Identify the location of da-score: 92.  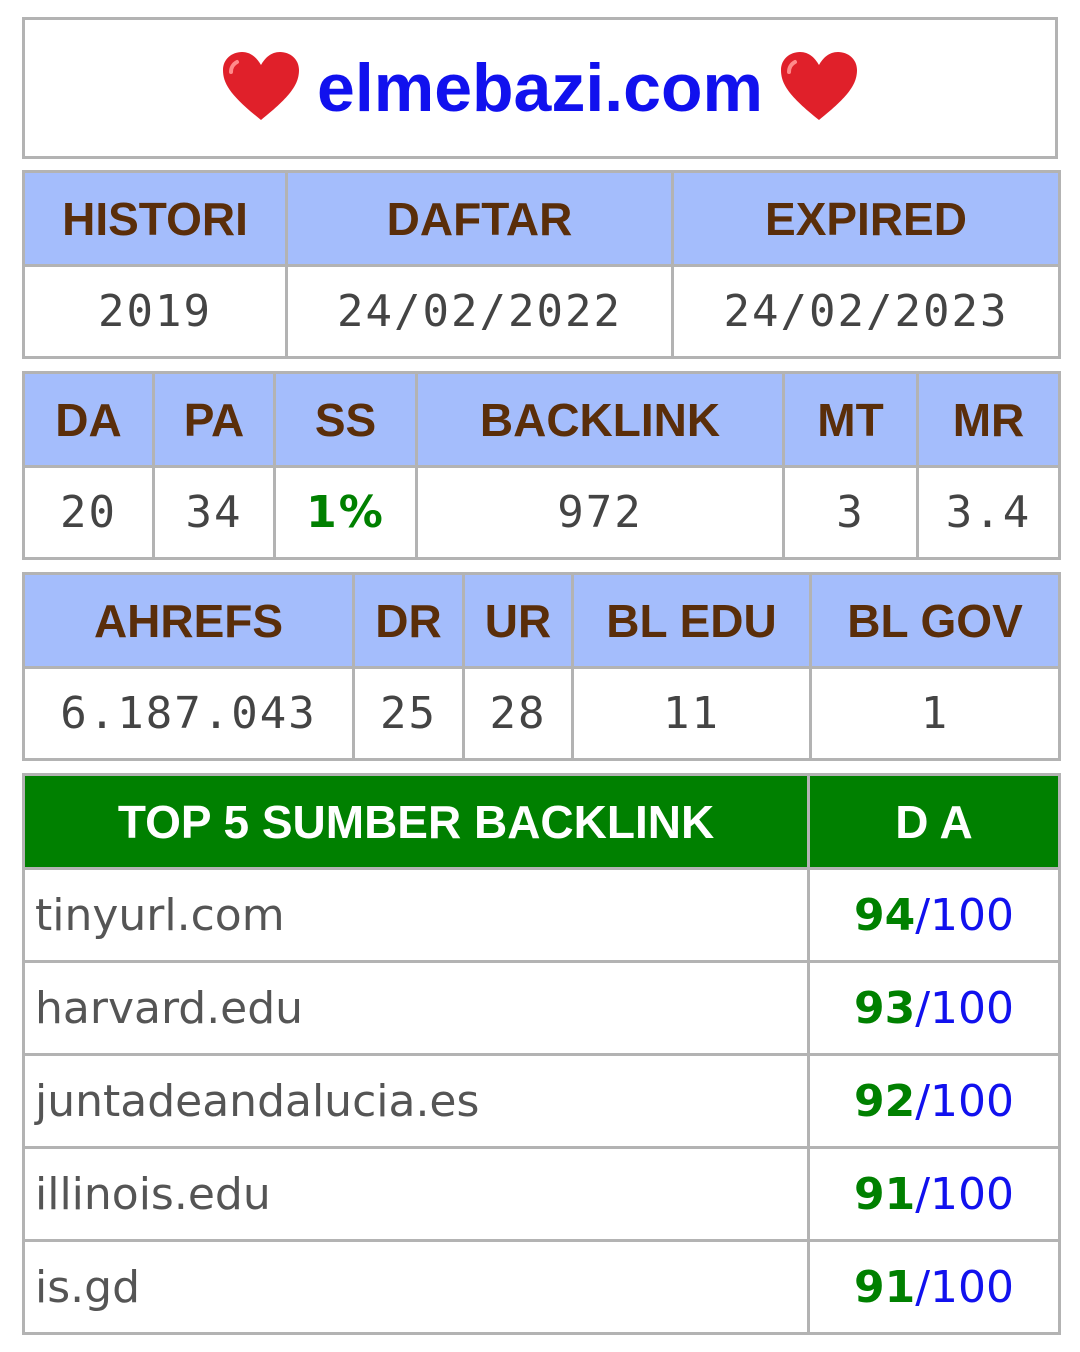
(884, 1101).